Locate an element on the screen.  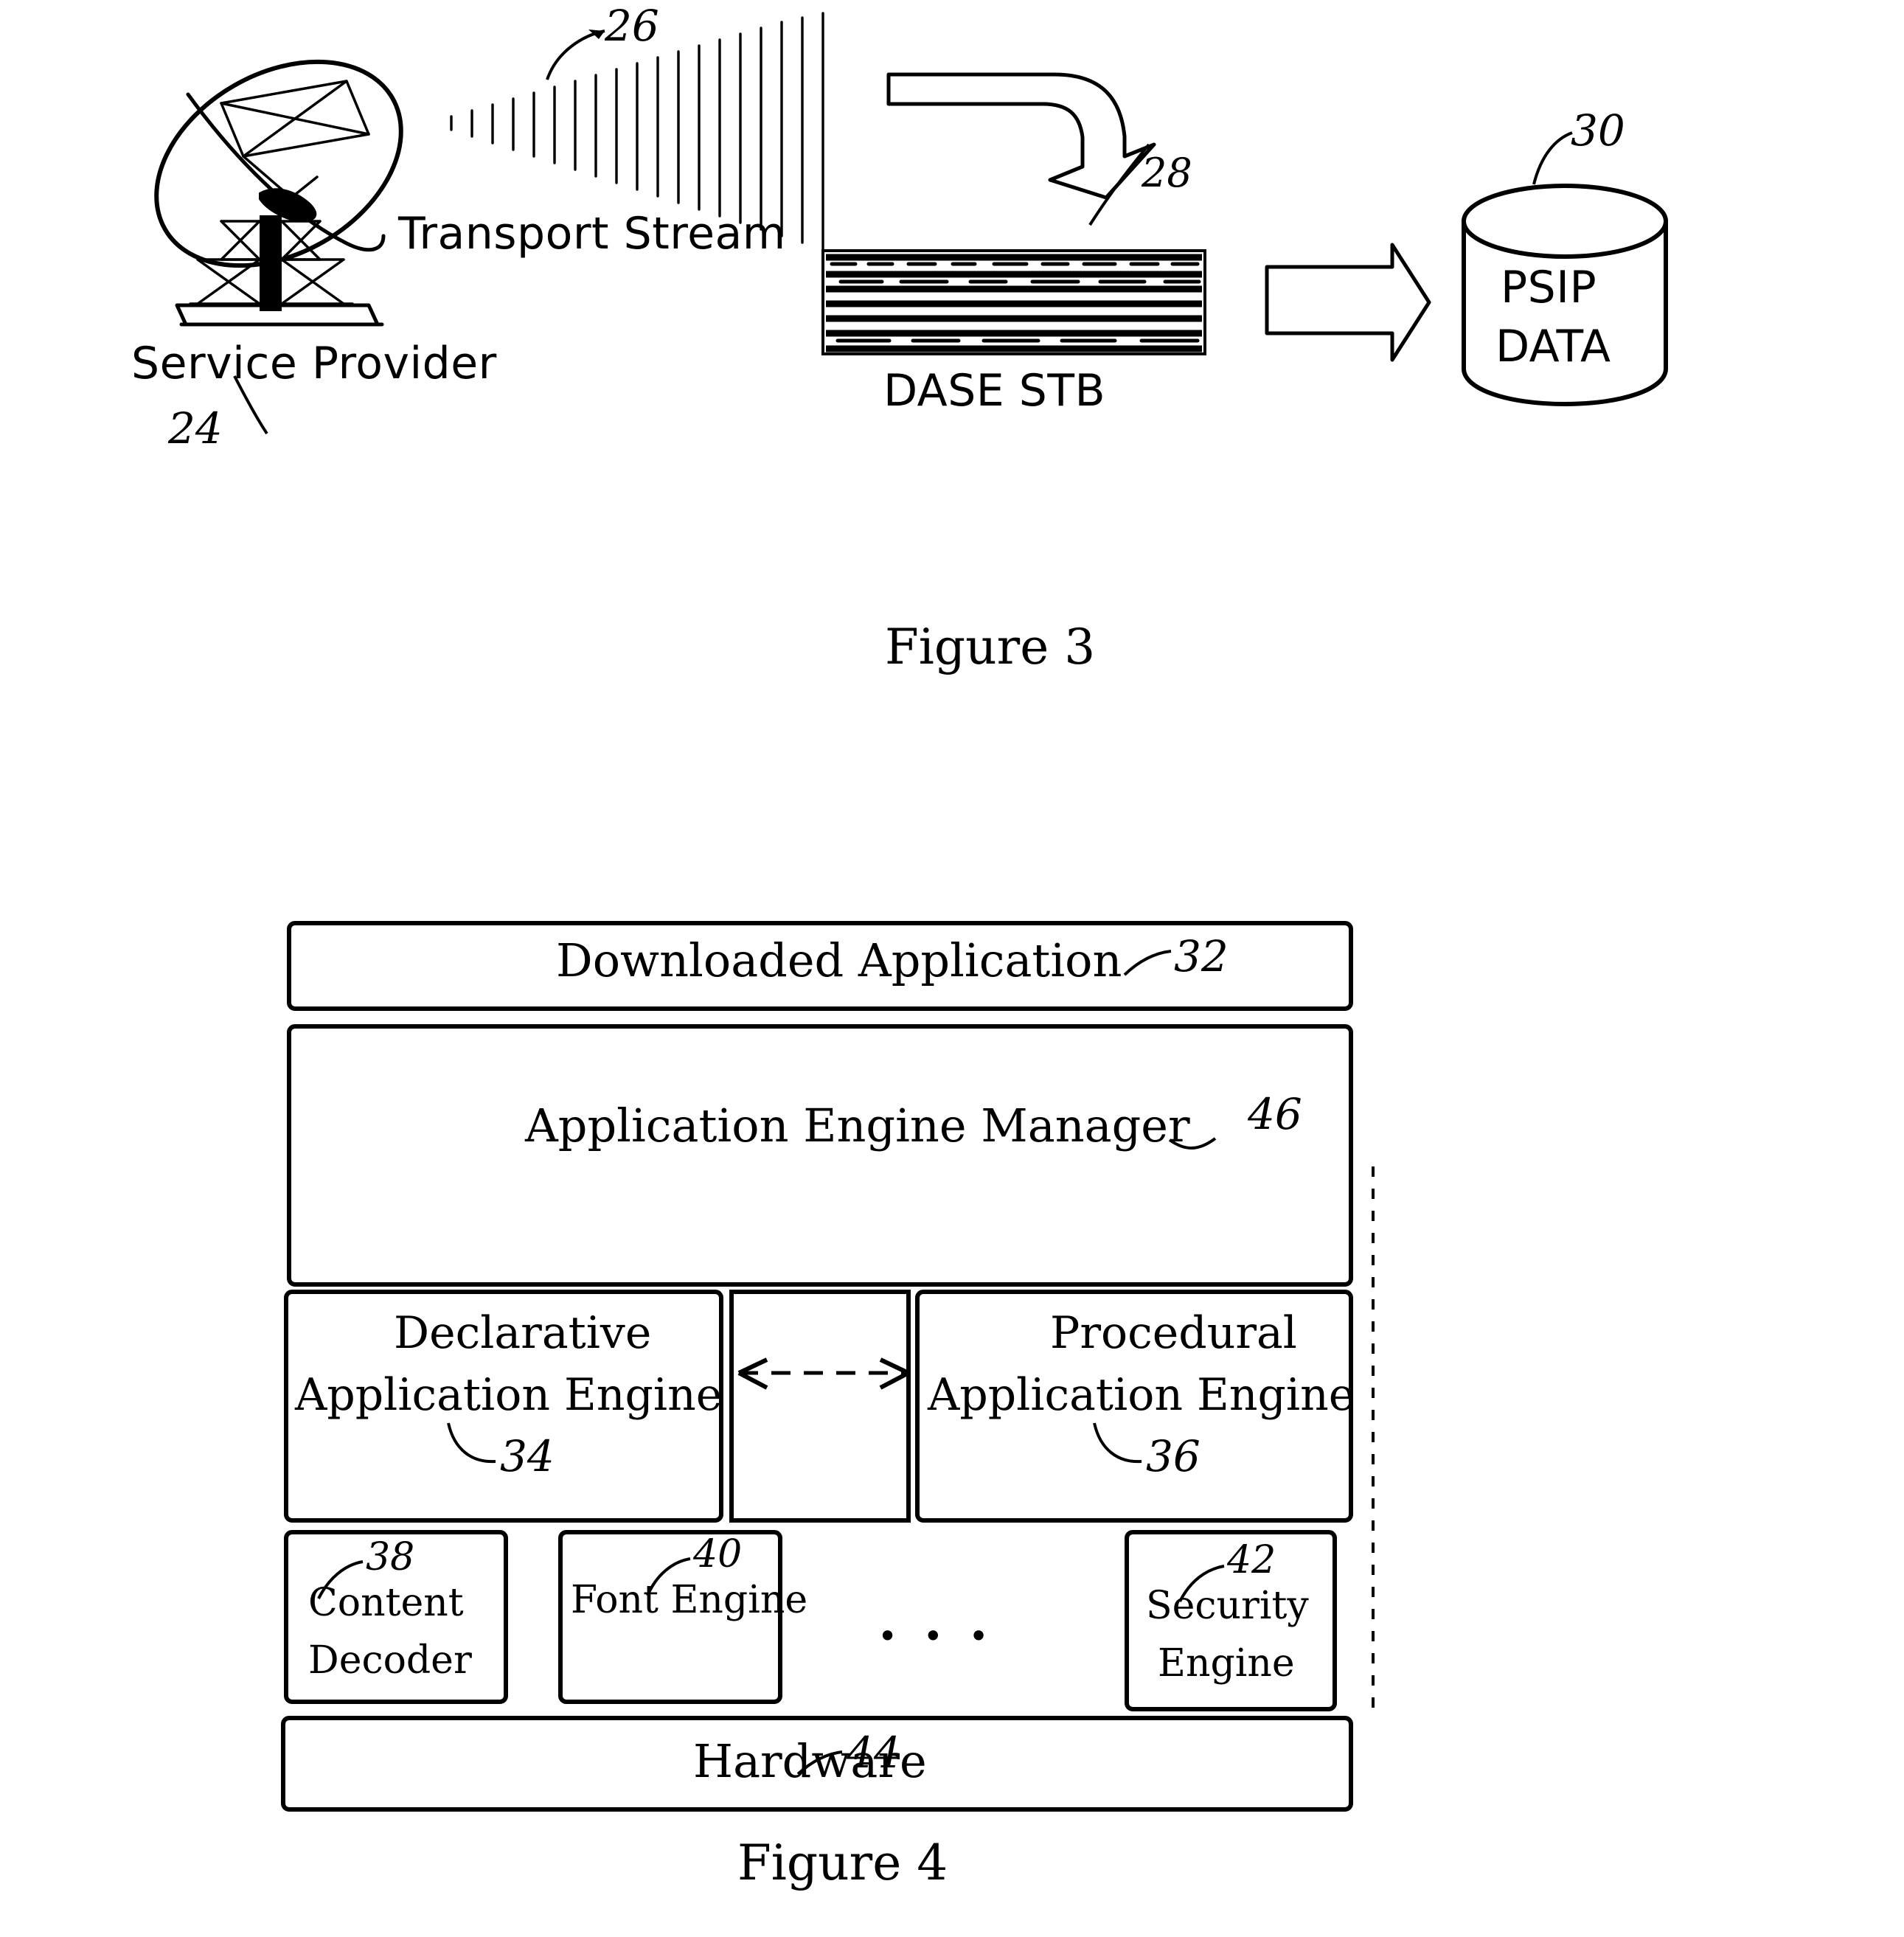
application-engine-manager-box is located at coordinates (820, 1155).